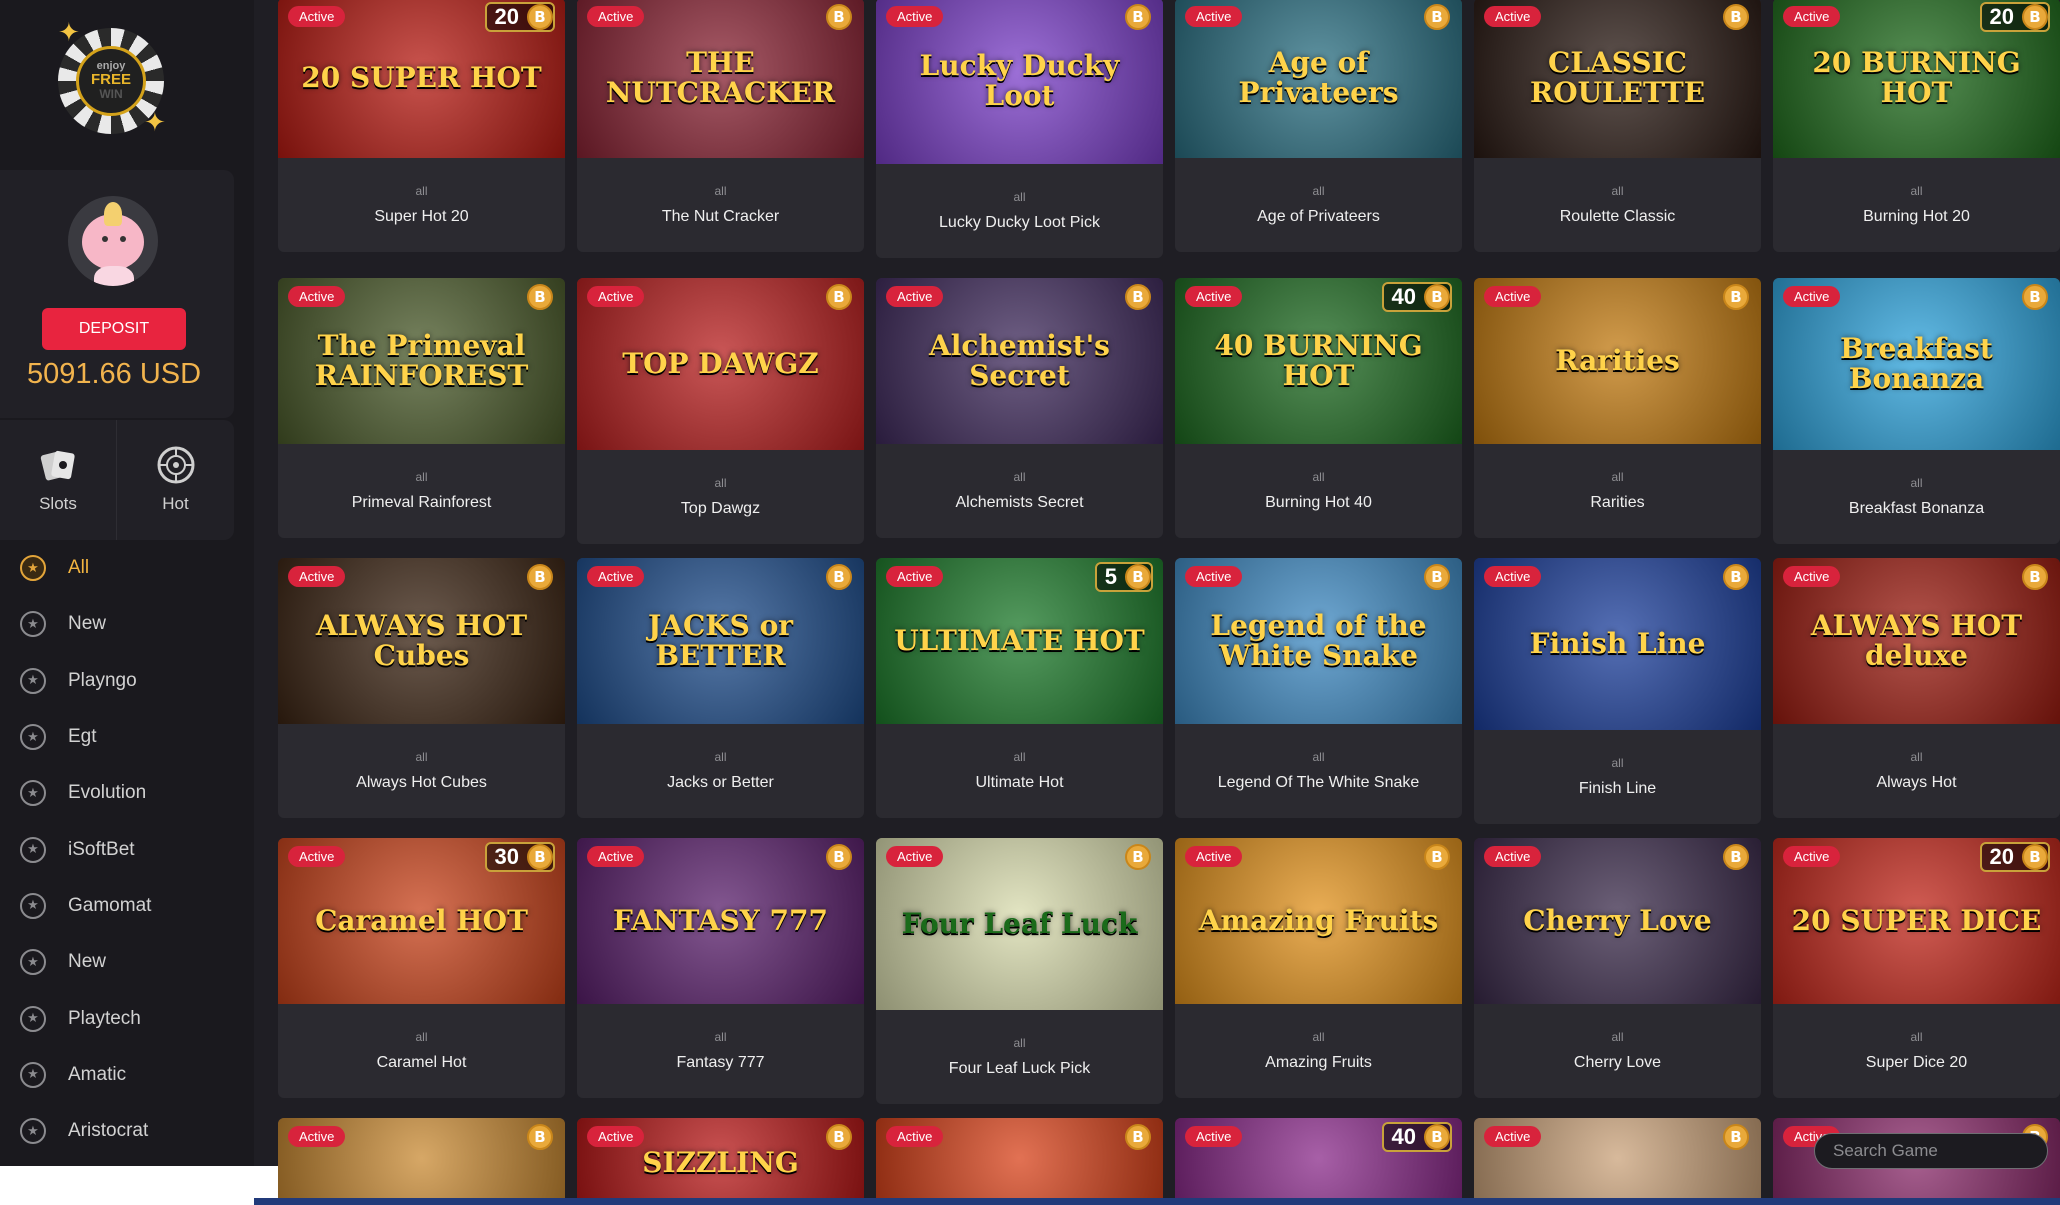 The image size is (2060, 1205). I want to click on game-name: Age of Privateers, so click(1318, 217).